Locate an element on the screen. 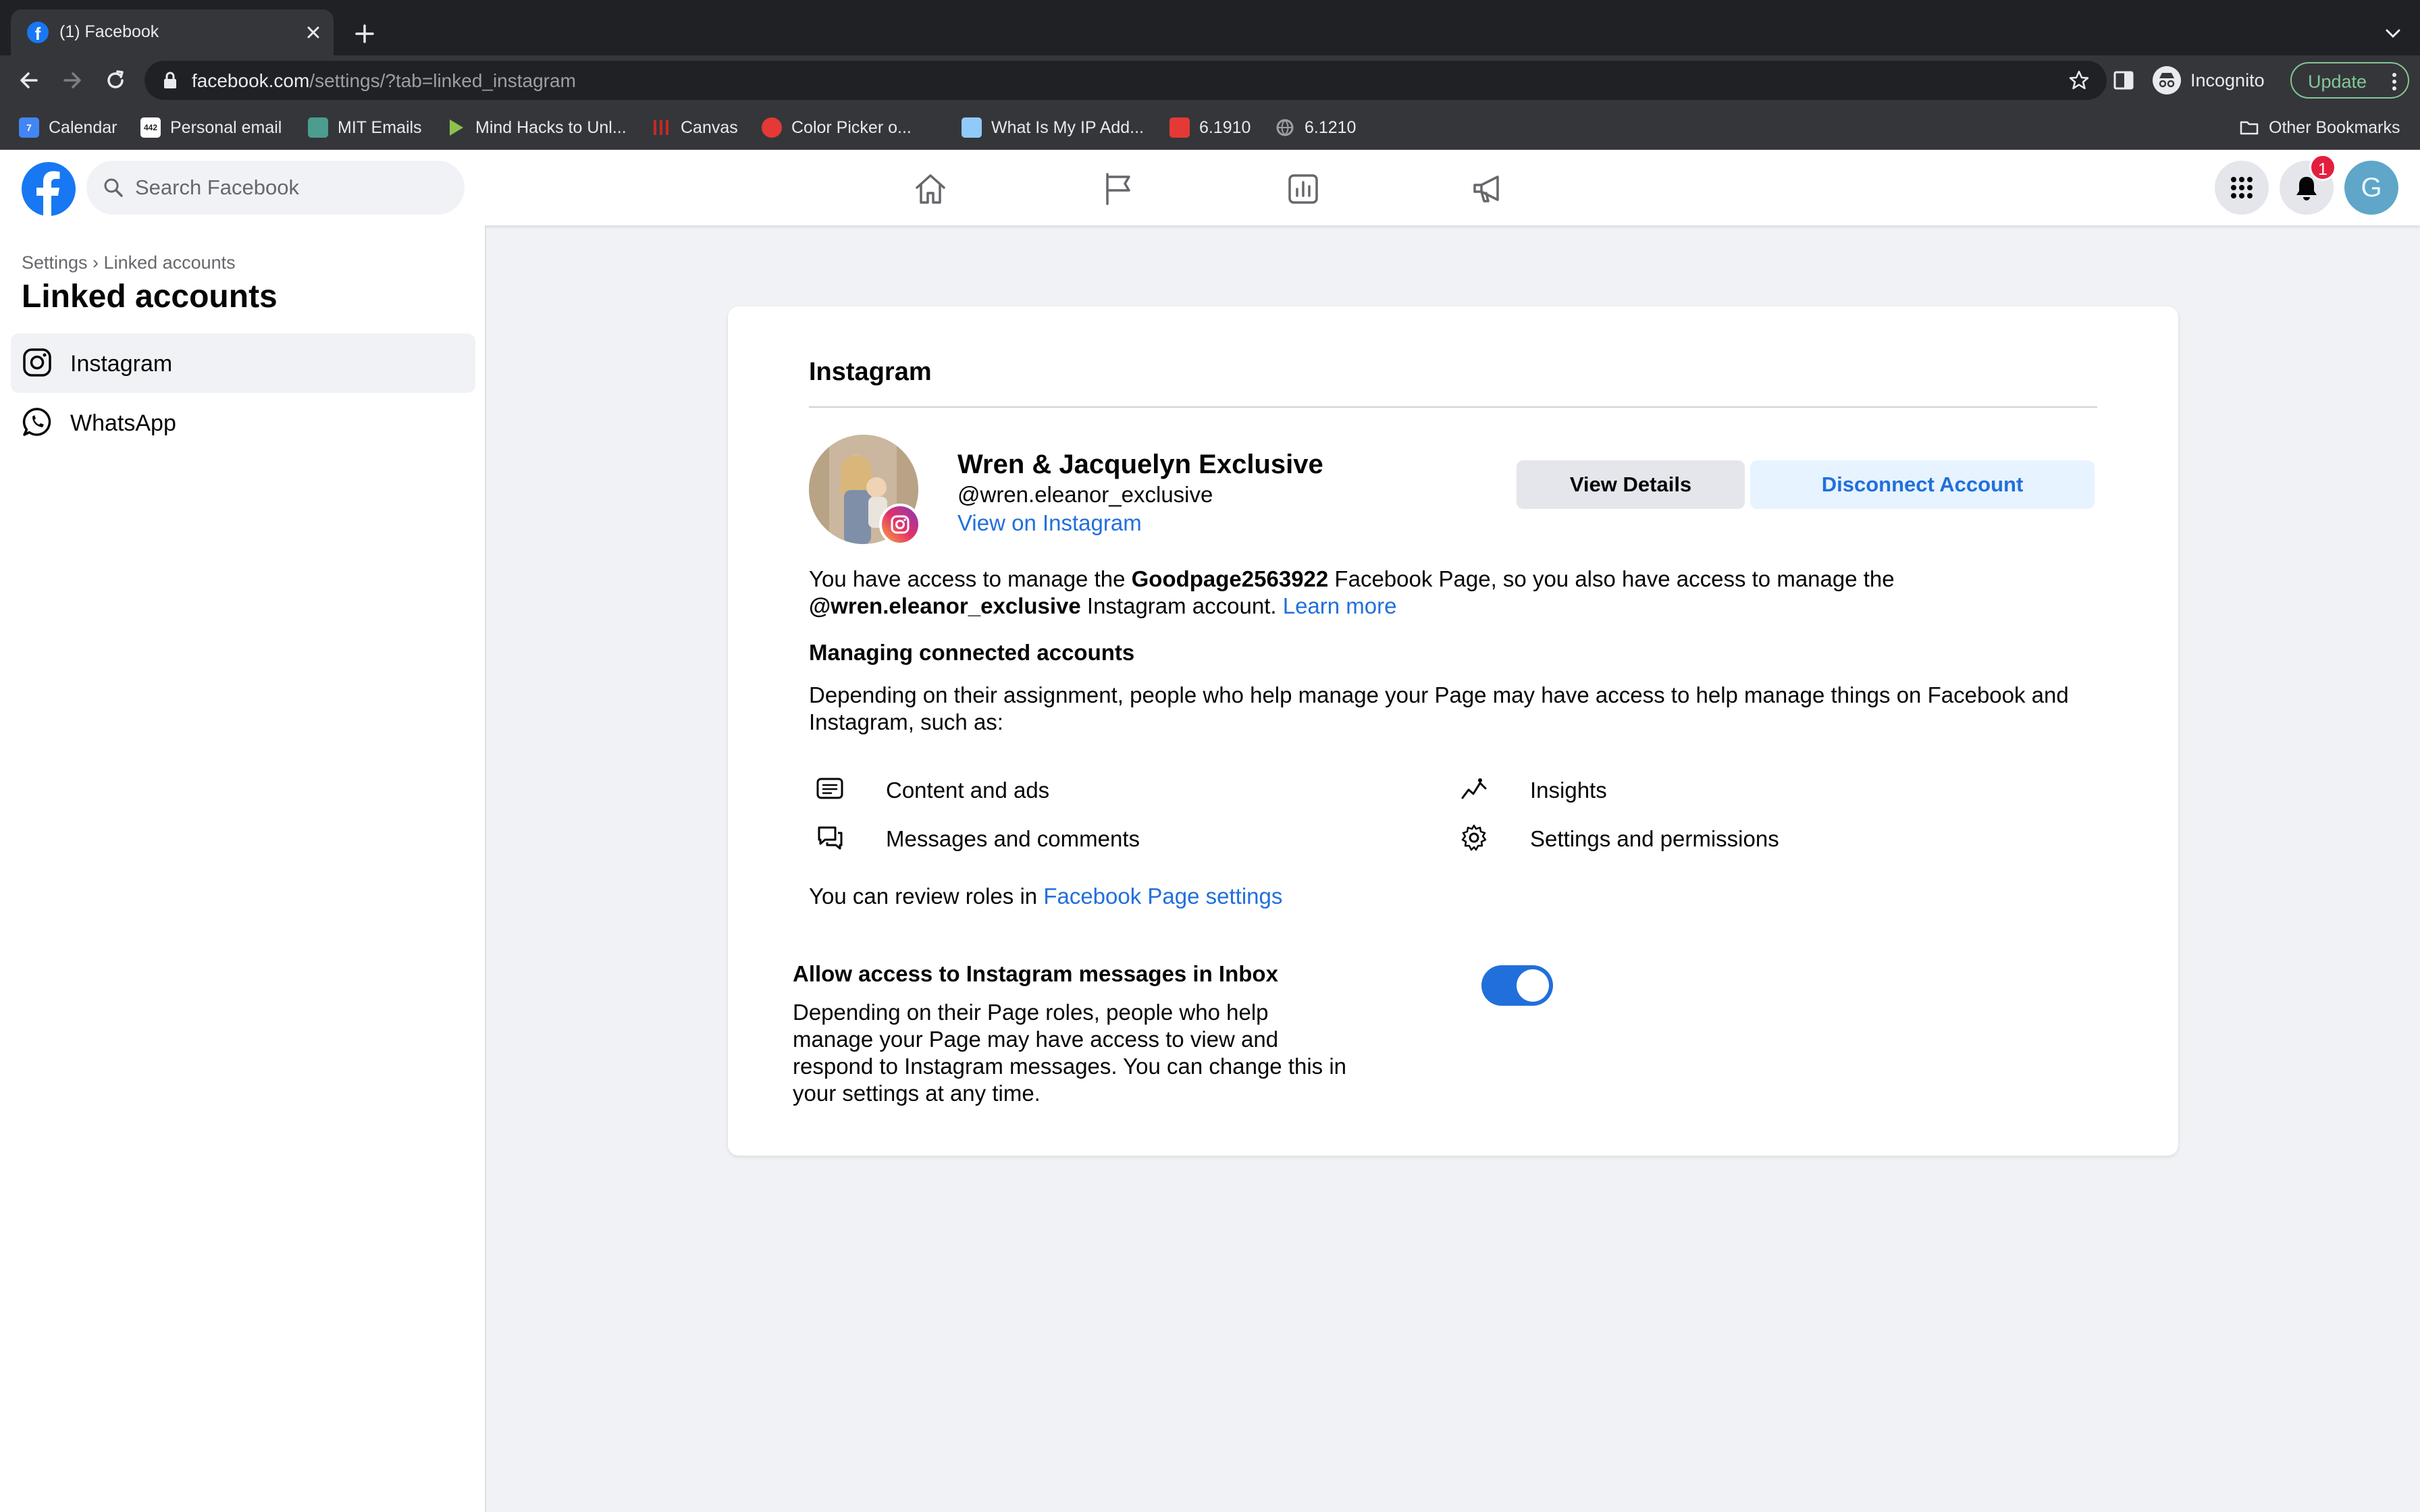 The height and width of the screenshot is (1512, 2420). pages-flag-icon is located at coordinates (1118, 189).